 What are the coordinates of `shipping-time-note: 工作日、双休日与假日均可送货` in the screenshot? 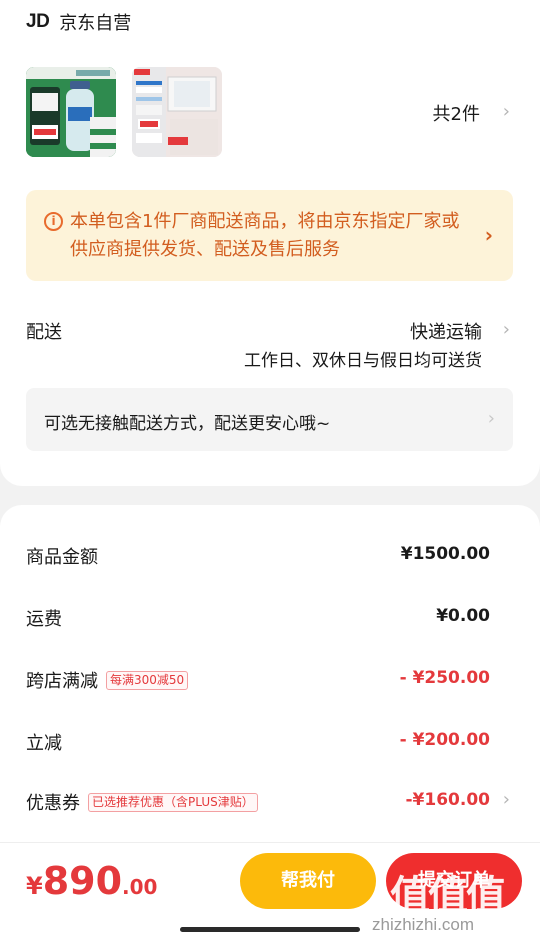 It's located at (363, 361).